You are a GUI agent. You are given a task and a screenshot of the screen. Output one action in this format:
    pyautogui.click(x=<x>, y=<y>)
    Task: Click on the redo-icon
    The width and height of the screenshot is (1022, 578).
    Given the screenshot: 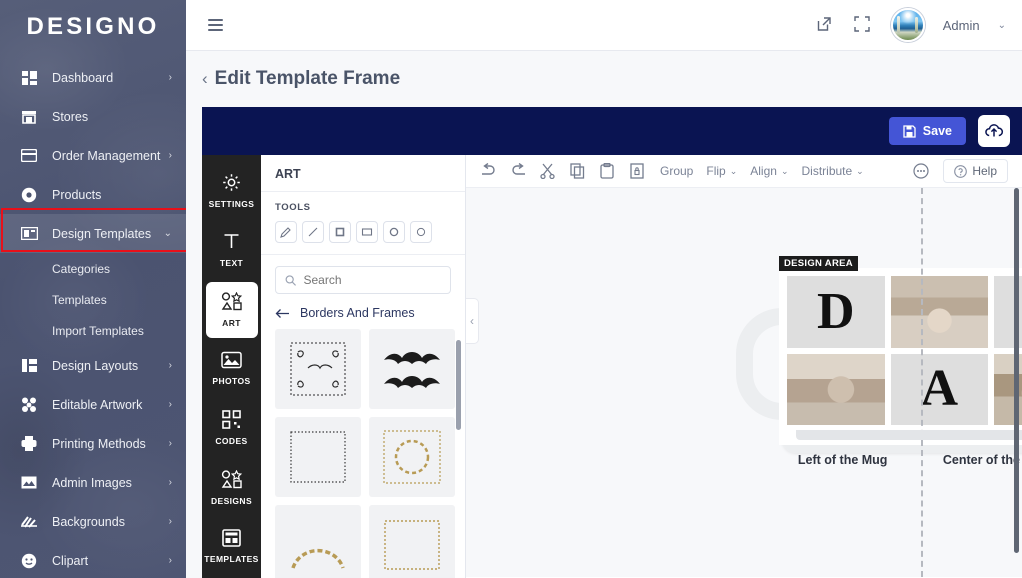 What is the action you would take?
    pyautogui.click(x=488, y=171)
    